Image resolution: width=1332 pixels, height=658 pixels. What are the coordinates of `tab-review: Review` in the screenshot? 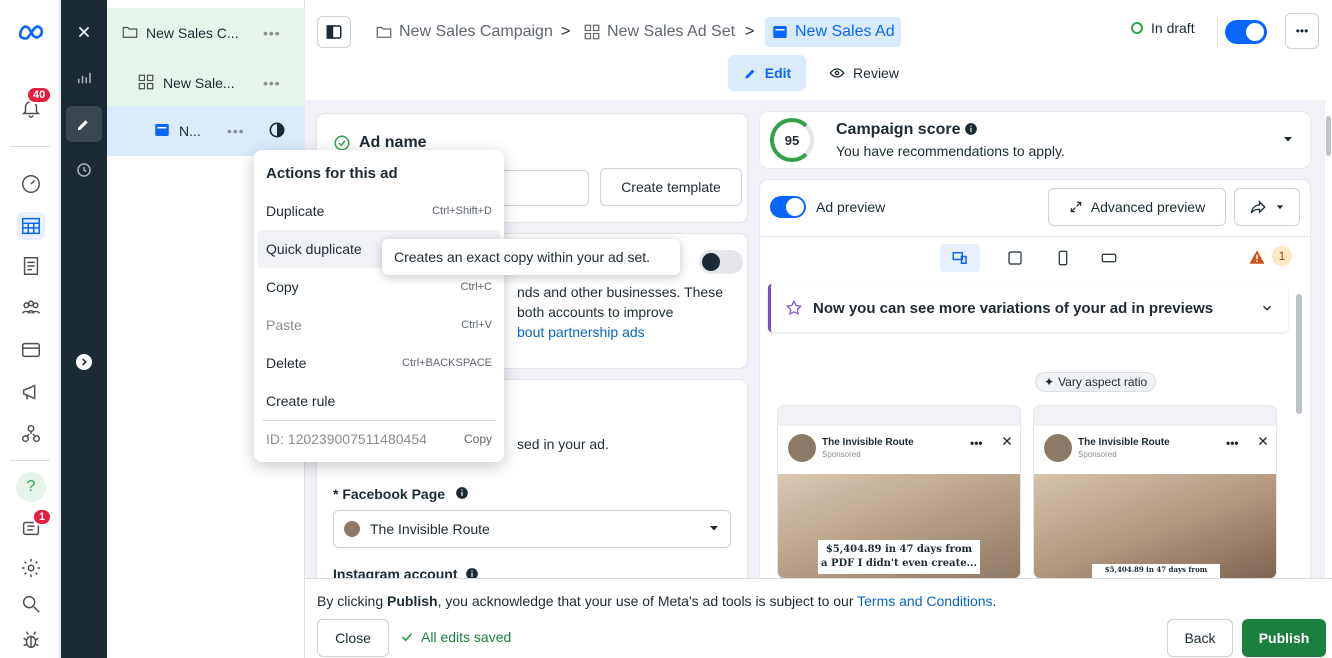 It's located at (864, 73).